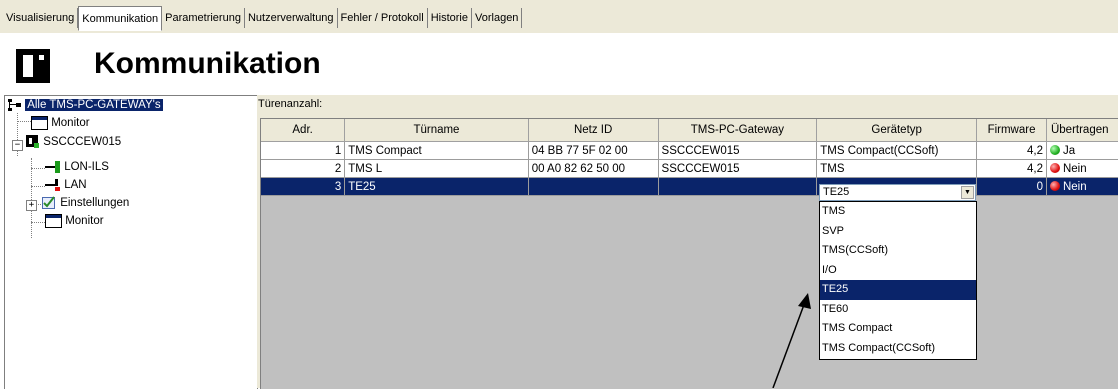  I want to click on lan-connection-icon, so click(52, 184).